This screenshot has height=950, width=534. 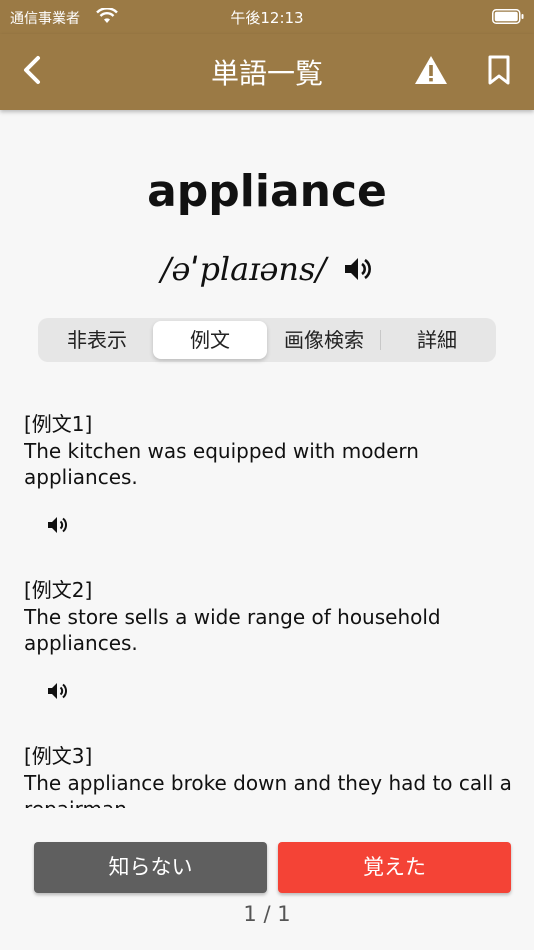 I want to click on tab-hide: 非表示, so click(x=97, y=340).